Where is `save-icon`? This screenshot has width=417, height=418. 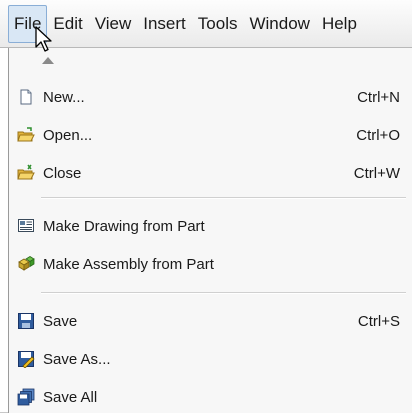 save-icon is located at coordinates (26, 321).